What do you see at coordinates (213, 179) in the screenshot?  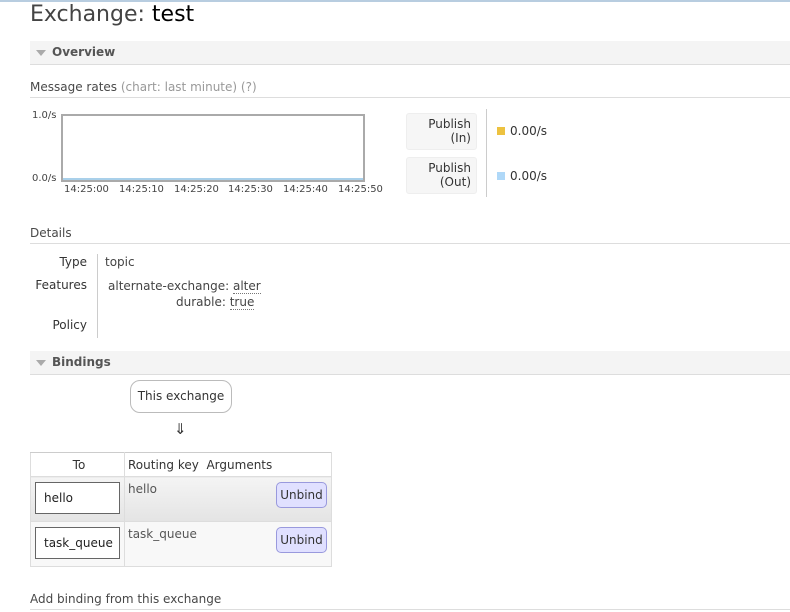 I see `publish-out-series-line` at bounding box center [213, 179].